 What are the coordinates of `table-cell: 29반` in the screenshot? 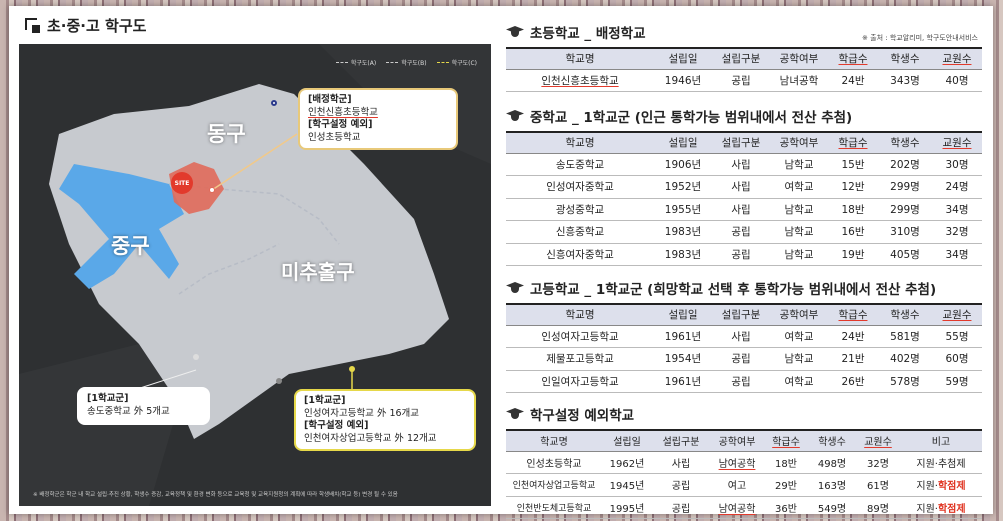 It's located at (786, 485).